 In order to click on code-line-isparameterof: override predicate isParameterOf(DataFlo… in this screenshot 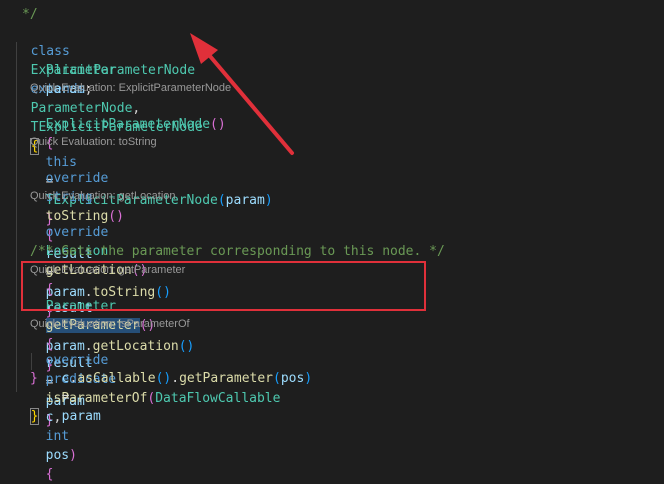, I will do `click(155, 407)`.